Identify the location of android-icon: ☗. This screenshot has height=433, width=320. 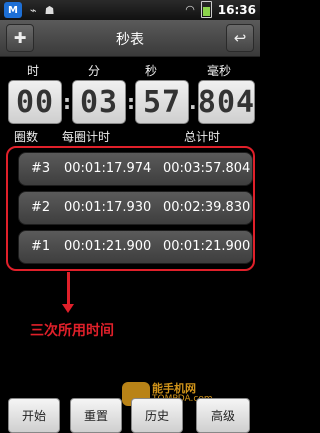
(49, 10).